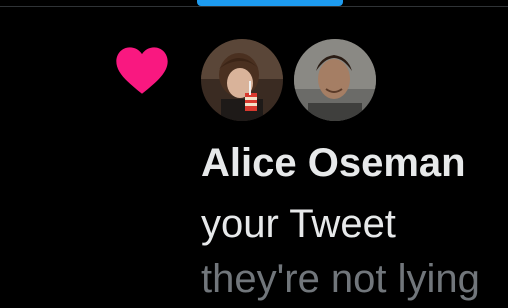 The width and height of the screenshot is (508, 308). Describe the element at coordinates (335, 80) in the screenshot. I see `avatar-second-user` at that location.